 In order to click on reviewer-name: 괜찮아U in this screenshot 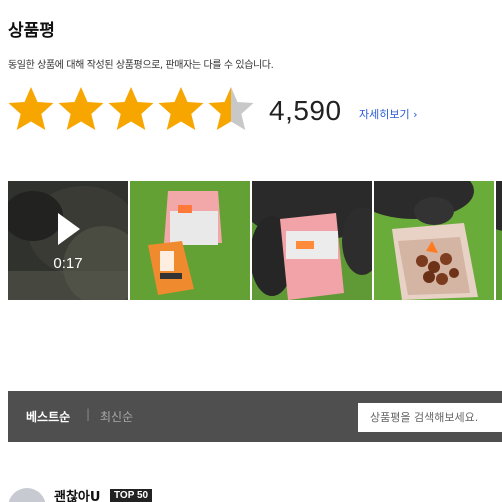, I will do `click(77, 496)`.